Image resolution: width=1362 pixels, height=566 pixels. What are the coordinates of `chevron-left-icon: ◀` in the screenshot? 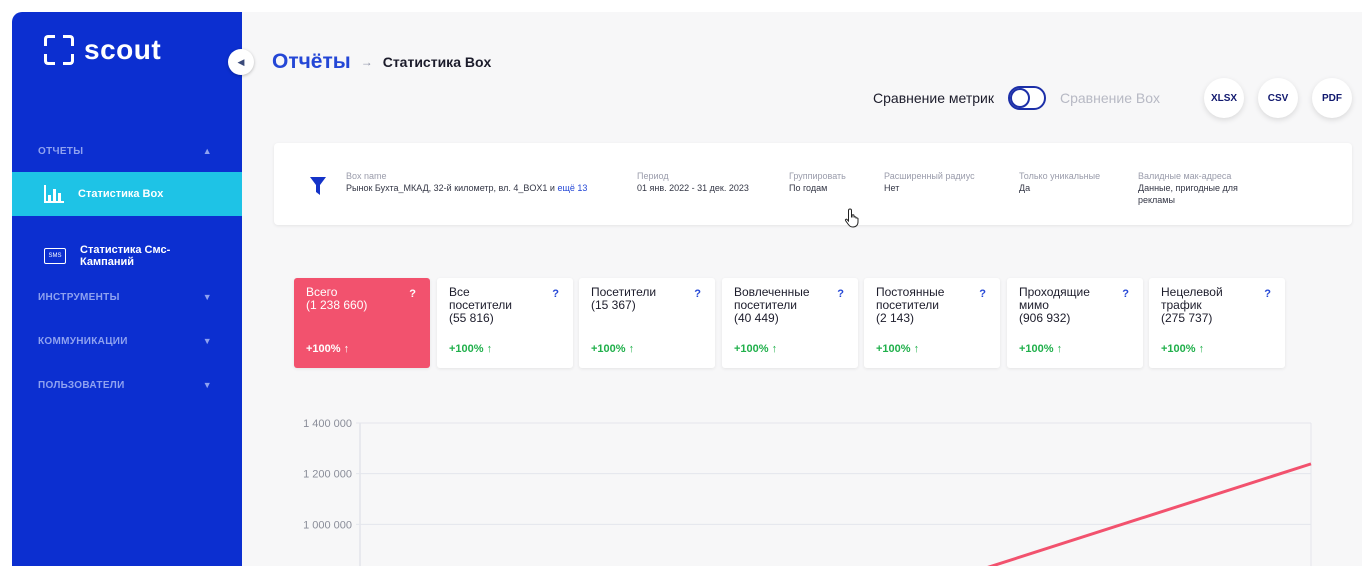 It's located at (241, 61).